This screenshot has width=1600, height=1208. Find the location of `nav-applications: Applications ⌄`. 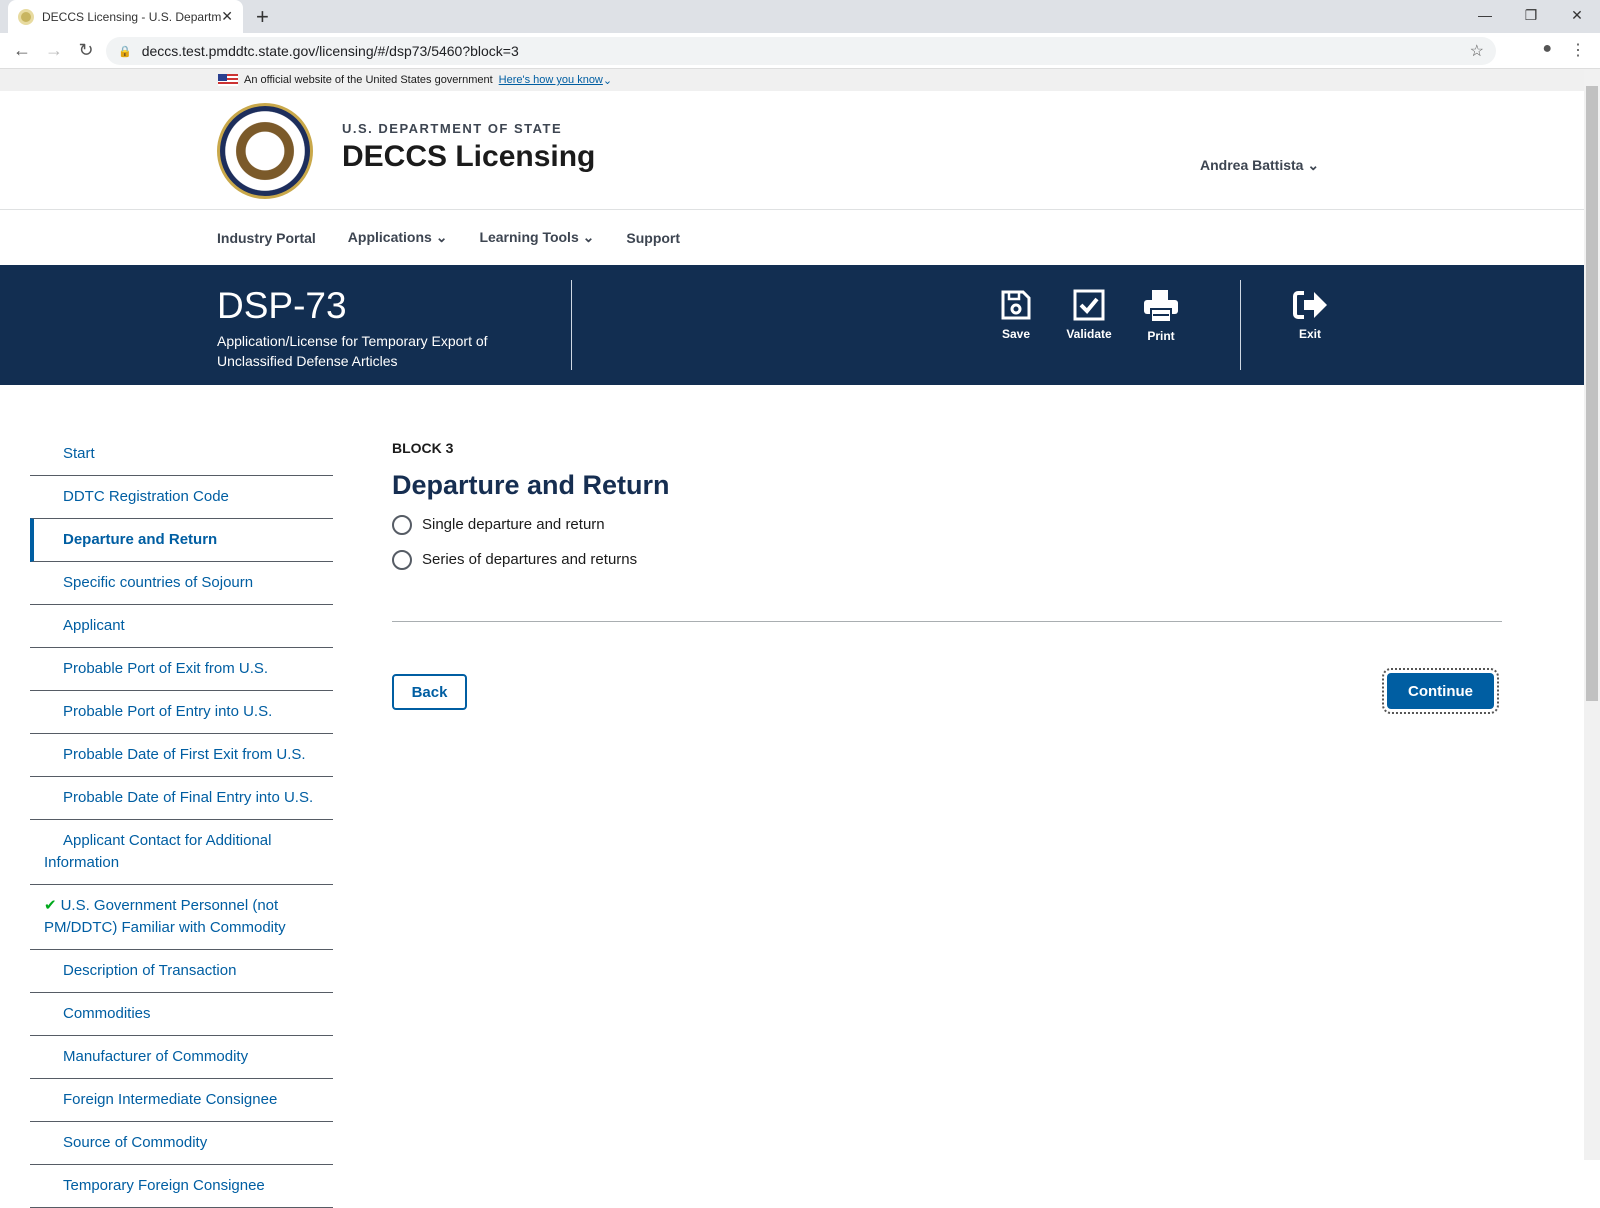

nav-applications: Applications ⌄ is located at coordinates (398, 237).